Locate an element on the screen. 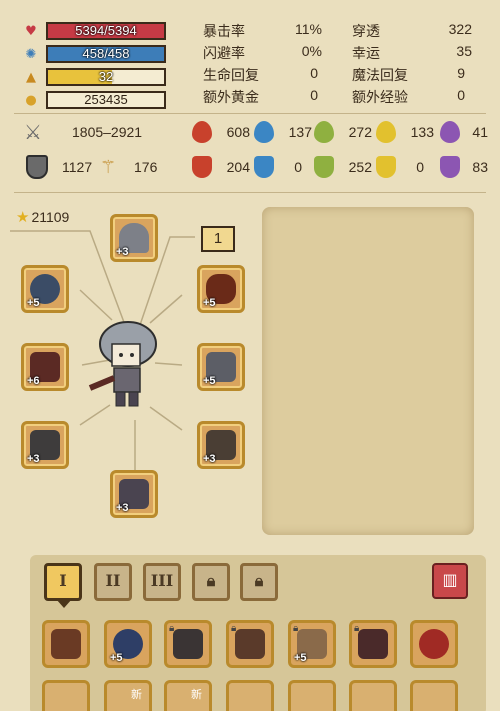 This screenshot has width=500, height=711. water-res-value: 0 is located at coordinates (298, 167).